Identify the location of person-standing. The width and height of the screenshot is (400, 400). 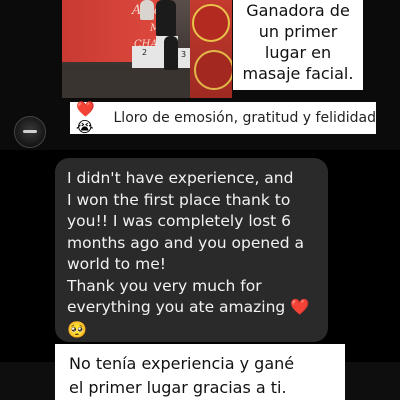
(171, 53).